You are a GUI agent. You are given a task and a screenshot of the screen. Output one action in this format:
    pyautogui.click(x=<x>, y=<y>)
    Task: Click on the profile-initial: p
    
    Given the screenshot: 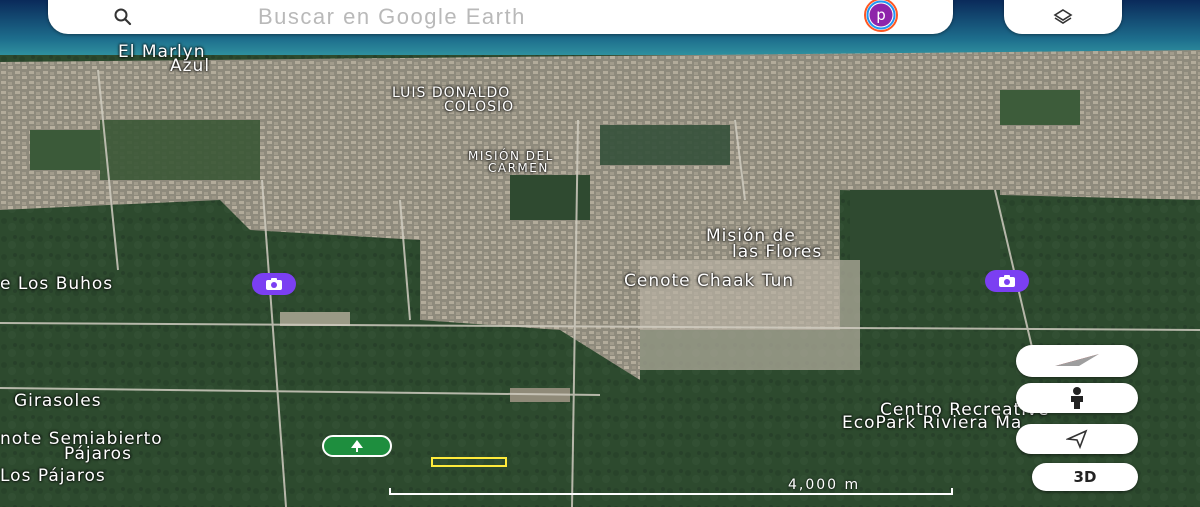 What is the action you would take?
    pyautogui.click(x=881, y=15)
    